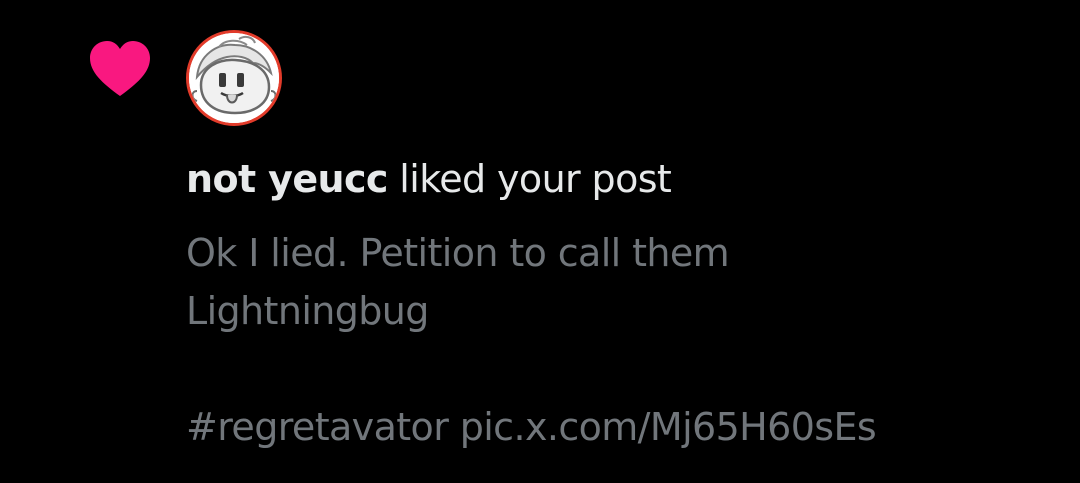  What do you see at coordinates (120, 69) in the screenshot?
I see `heart-icon` at bounding box center [120, 69].